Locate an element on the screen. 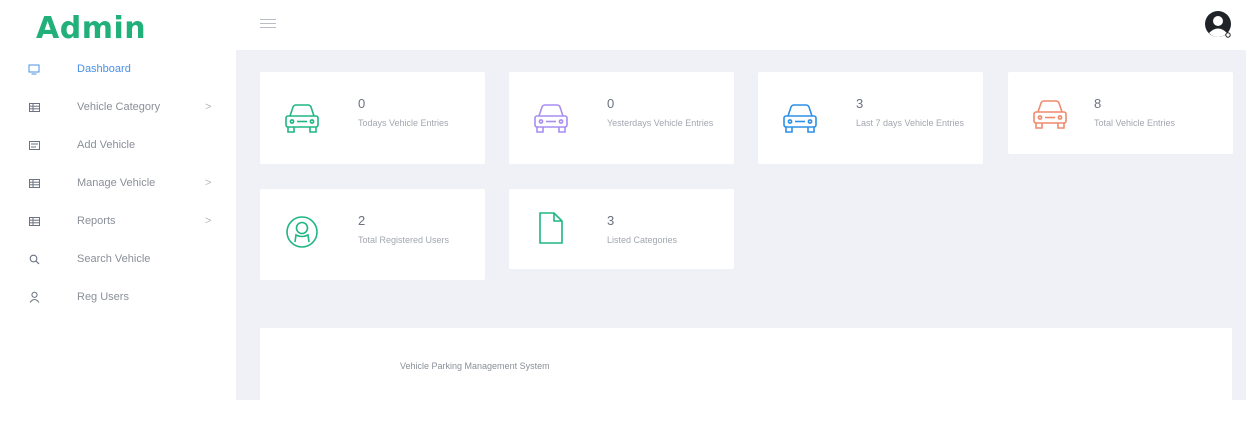 The height and width of the screenshot is (445, 1246). brand: Admin is located at coordinates (118, 25).